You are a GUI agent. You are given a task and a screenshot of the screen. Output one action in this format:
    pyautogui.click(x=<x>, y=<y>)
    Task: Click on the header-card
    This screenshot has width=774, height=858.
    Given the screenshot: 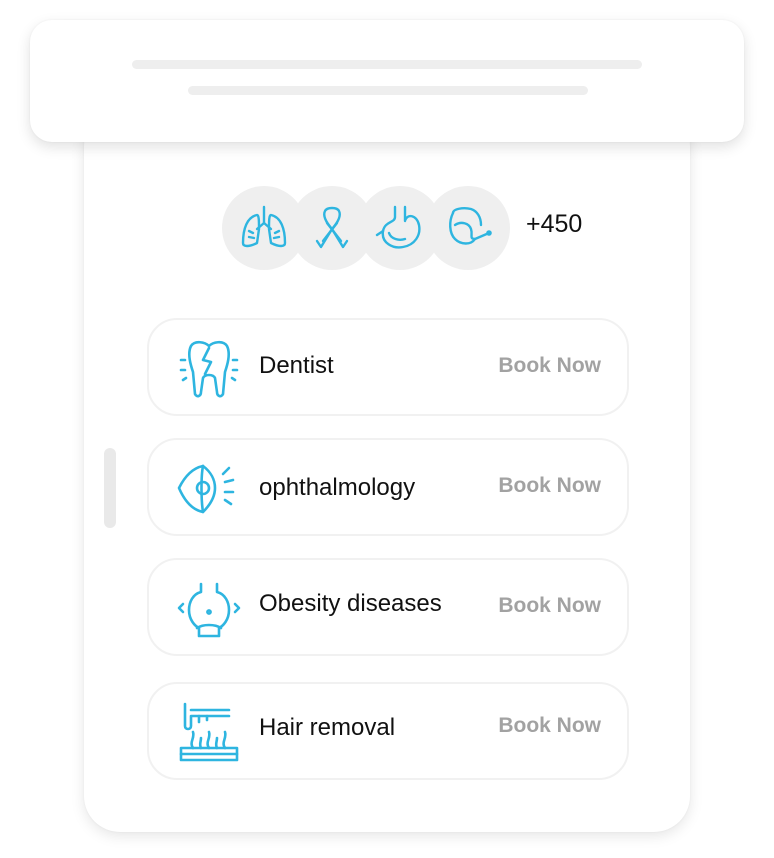 What is the action you would take?
    pyautogui.click(x=387, y=81)
    